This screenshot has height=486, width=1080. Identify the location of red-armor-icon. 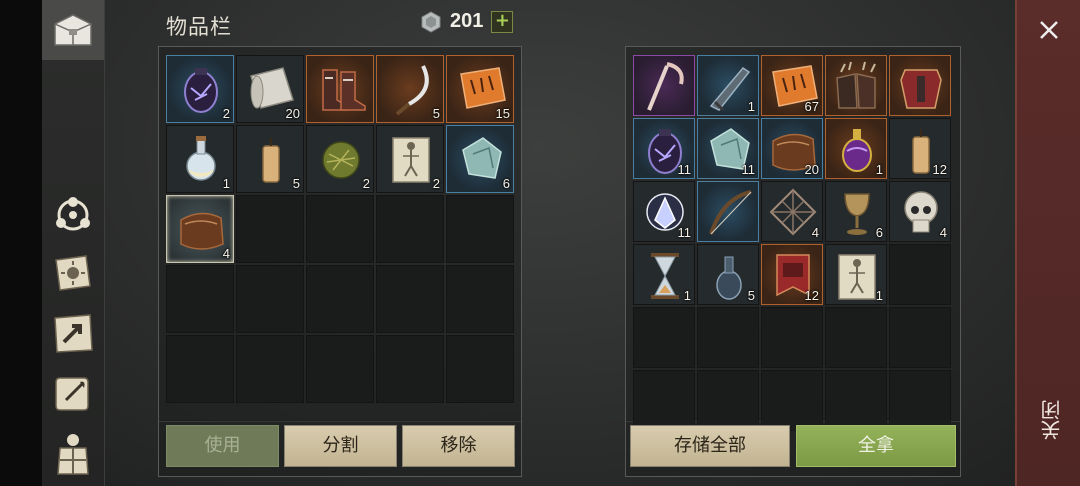
(921, 89).